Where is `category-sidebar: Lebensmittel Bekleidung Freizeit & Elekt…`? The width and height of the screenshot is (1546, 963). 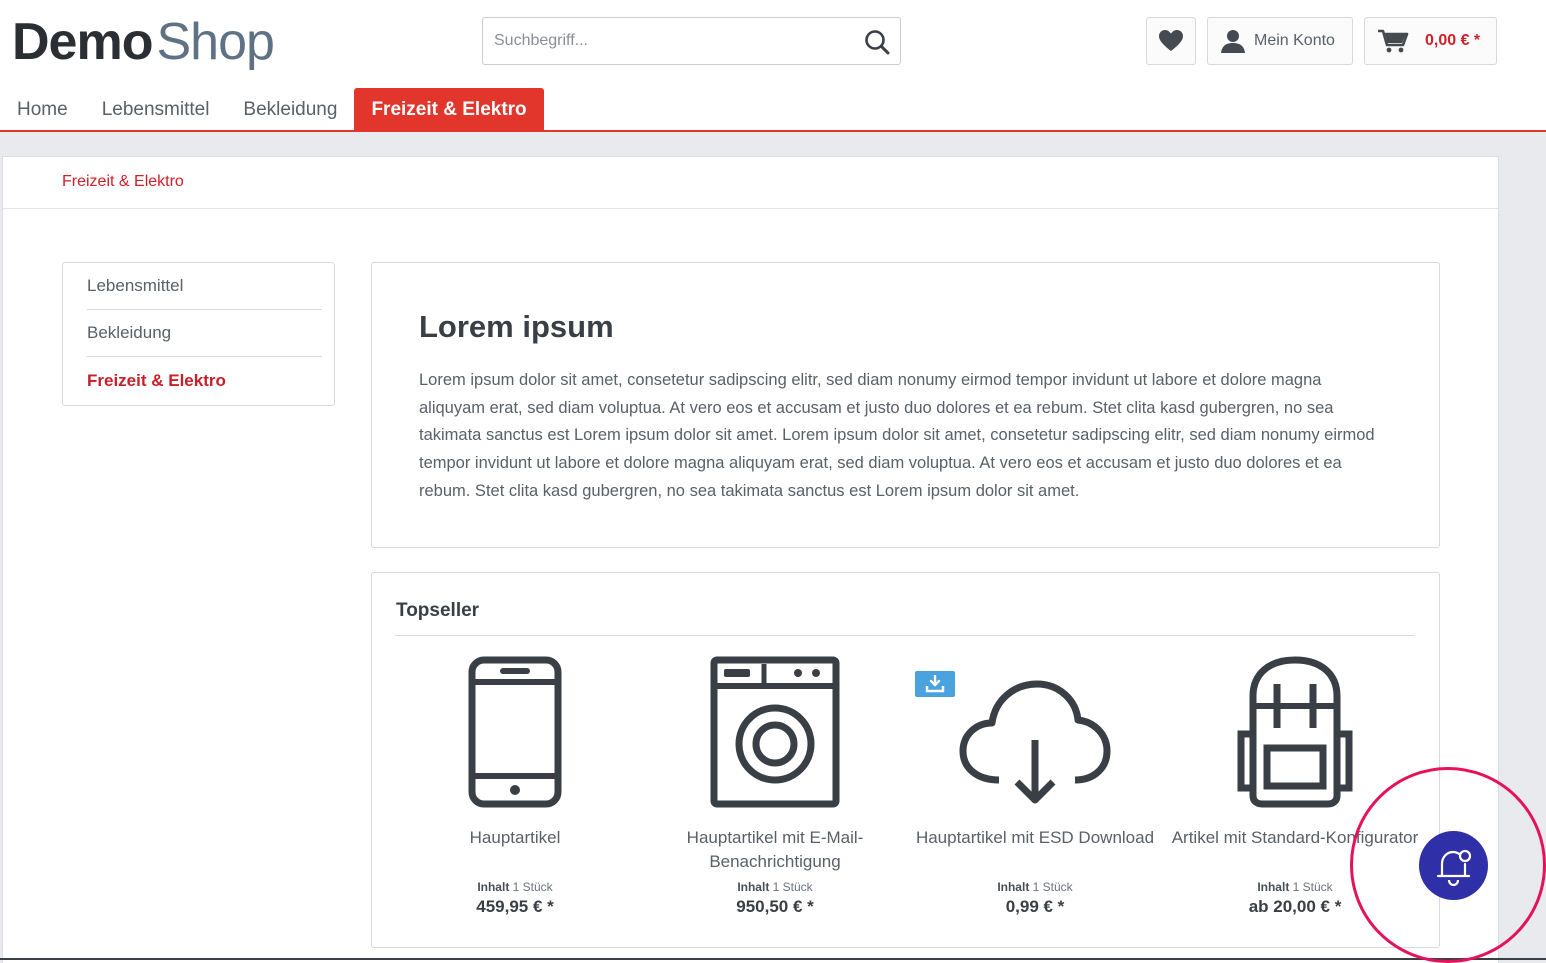
category-sidebar: Lebensmittel Bekleidung Freizeit & Elekt… is located at coordinates (198, 334).